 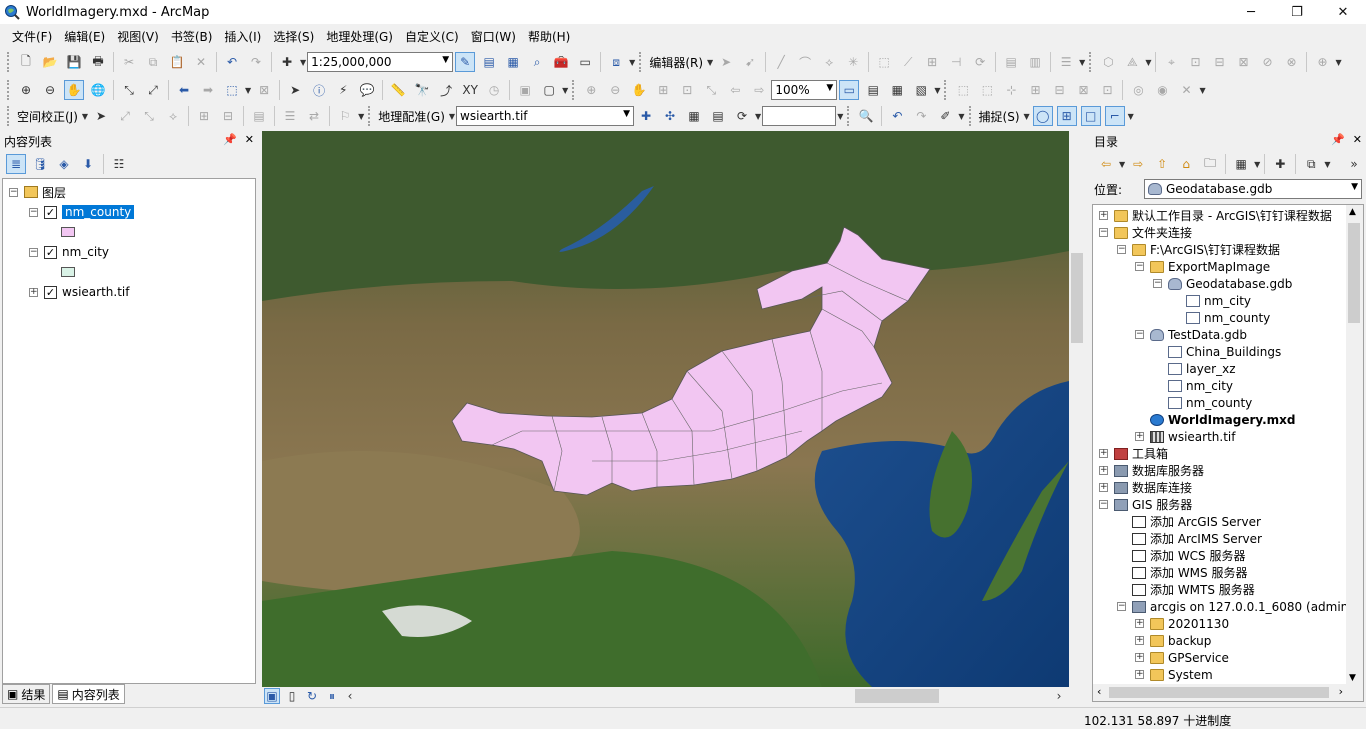 What do you see at coordinates (1114, 116) in the screenshot?
I see `edge-snapping-icon: ⌐` at bounding box center [1114, 116].